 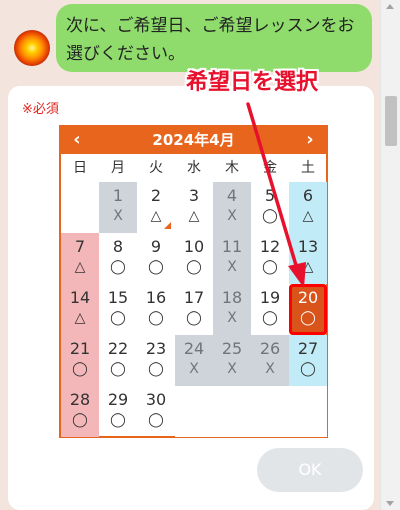 What do you see at coordinates (310, 470) in the screenshot?
I see `ok-button: OK` at bounding box center [310, 470].